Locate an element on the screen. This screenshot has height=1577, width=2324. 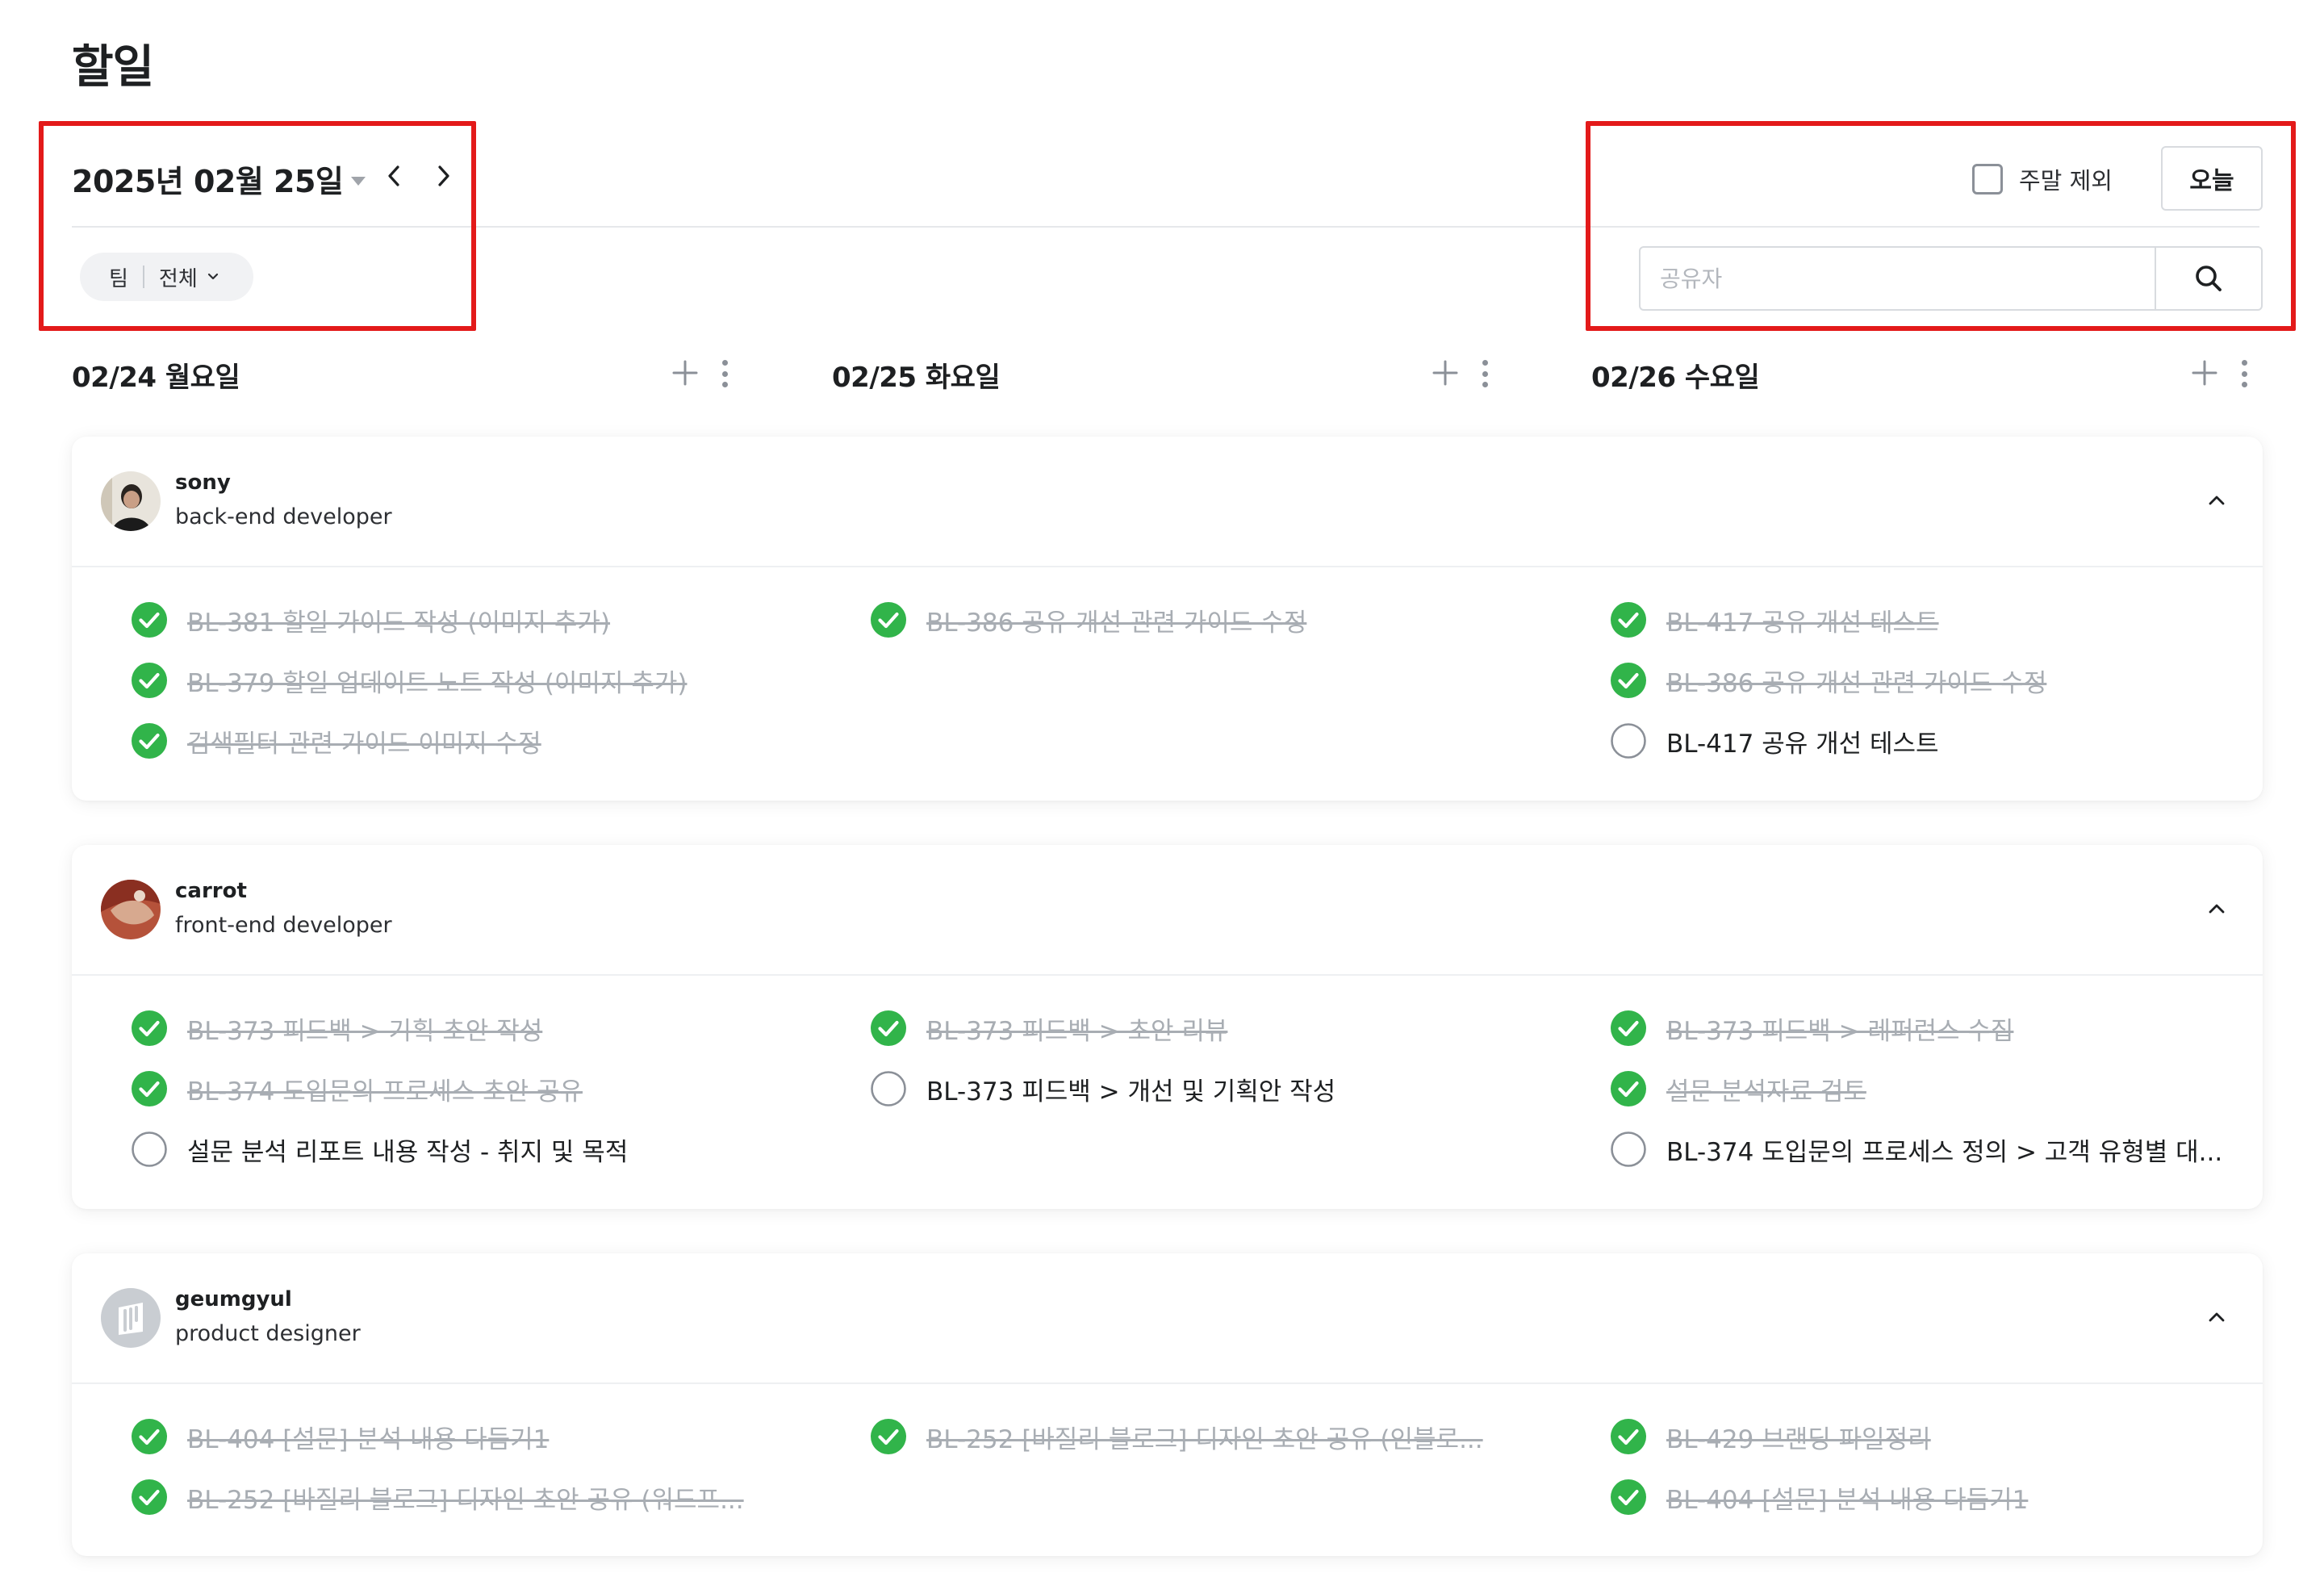
member-card-header: sony back-end developer is located at coordinates (1167, 502).